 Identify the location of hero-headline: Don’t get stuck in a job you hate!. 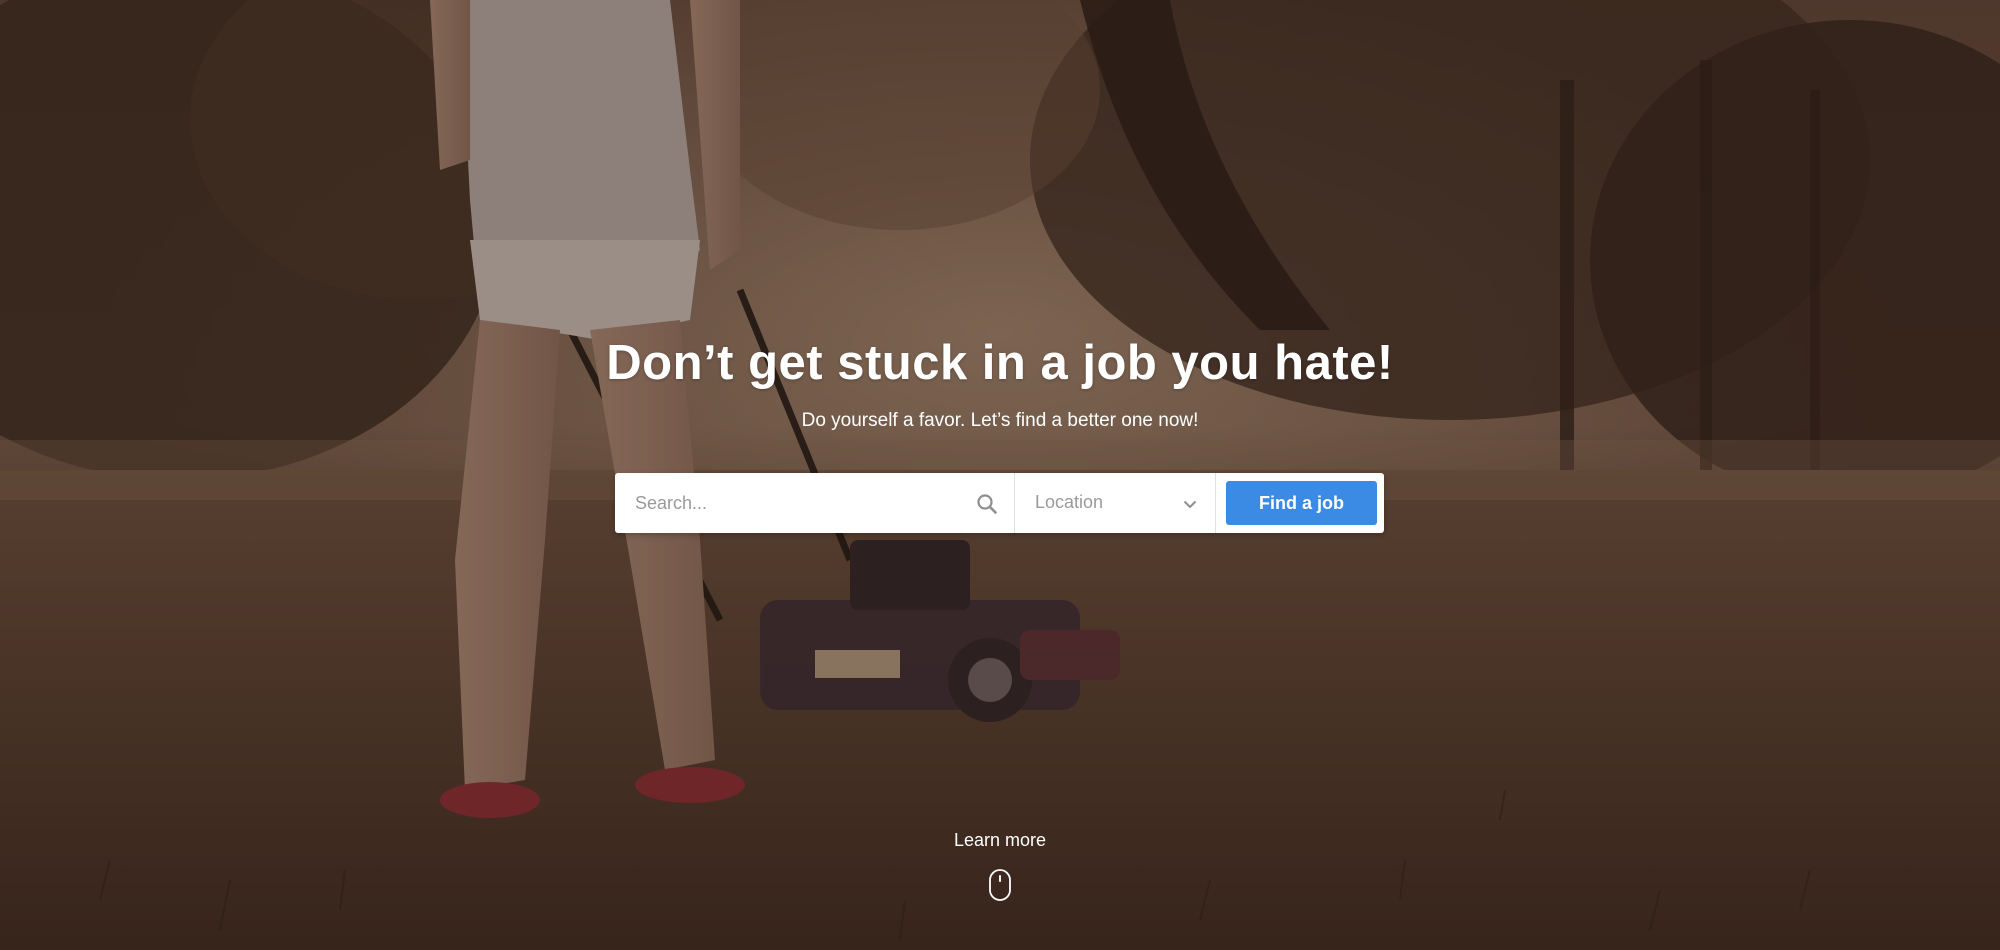
(1000, 363).